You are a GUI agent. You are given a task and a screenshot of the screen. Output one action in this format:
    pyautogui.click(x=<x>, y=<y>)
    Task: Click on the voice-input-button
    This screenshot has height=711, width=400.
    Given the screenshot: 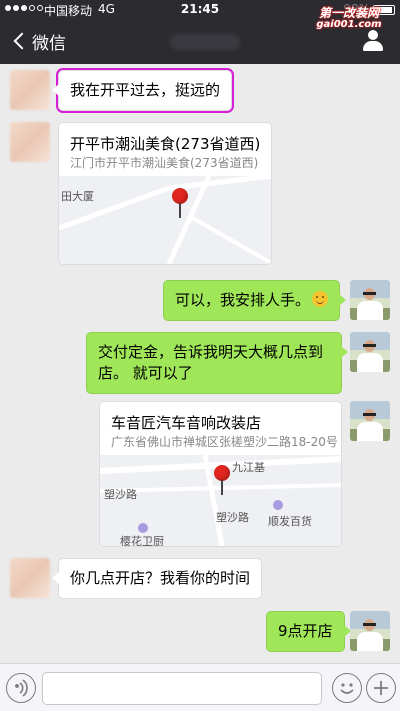 What is the action you would take?
    pyautogui.click(x=21, y=688)
    